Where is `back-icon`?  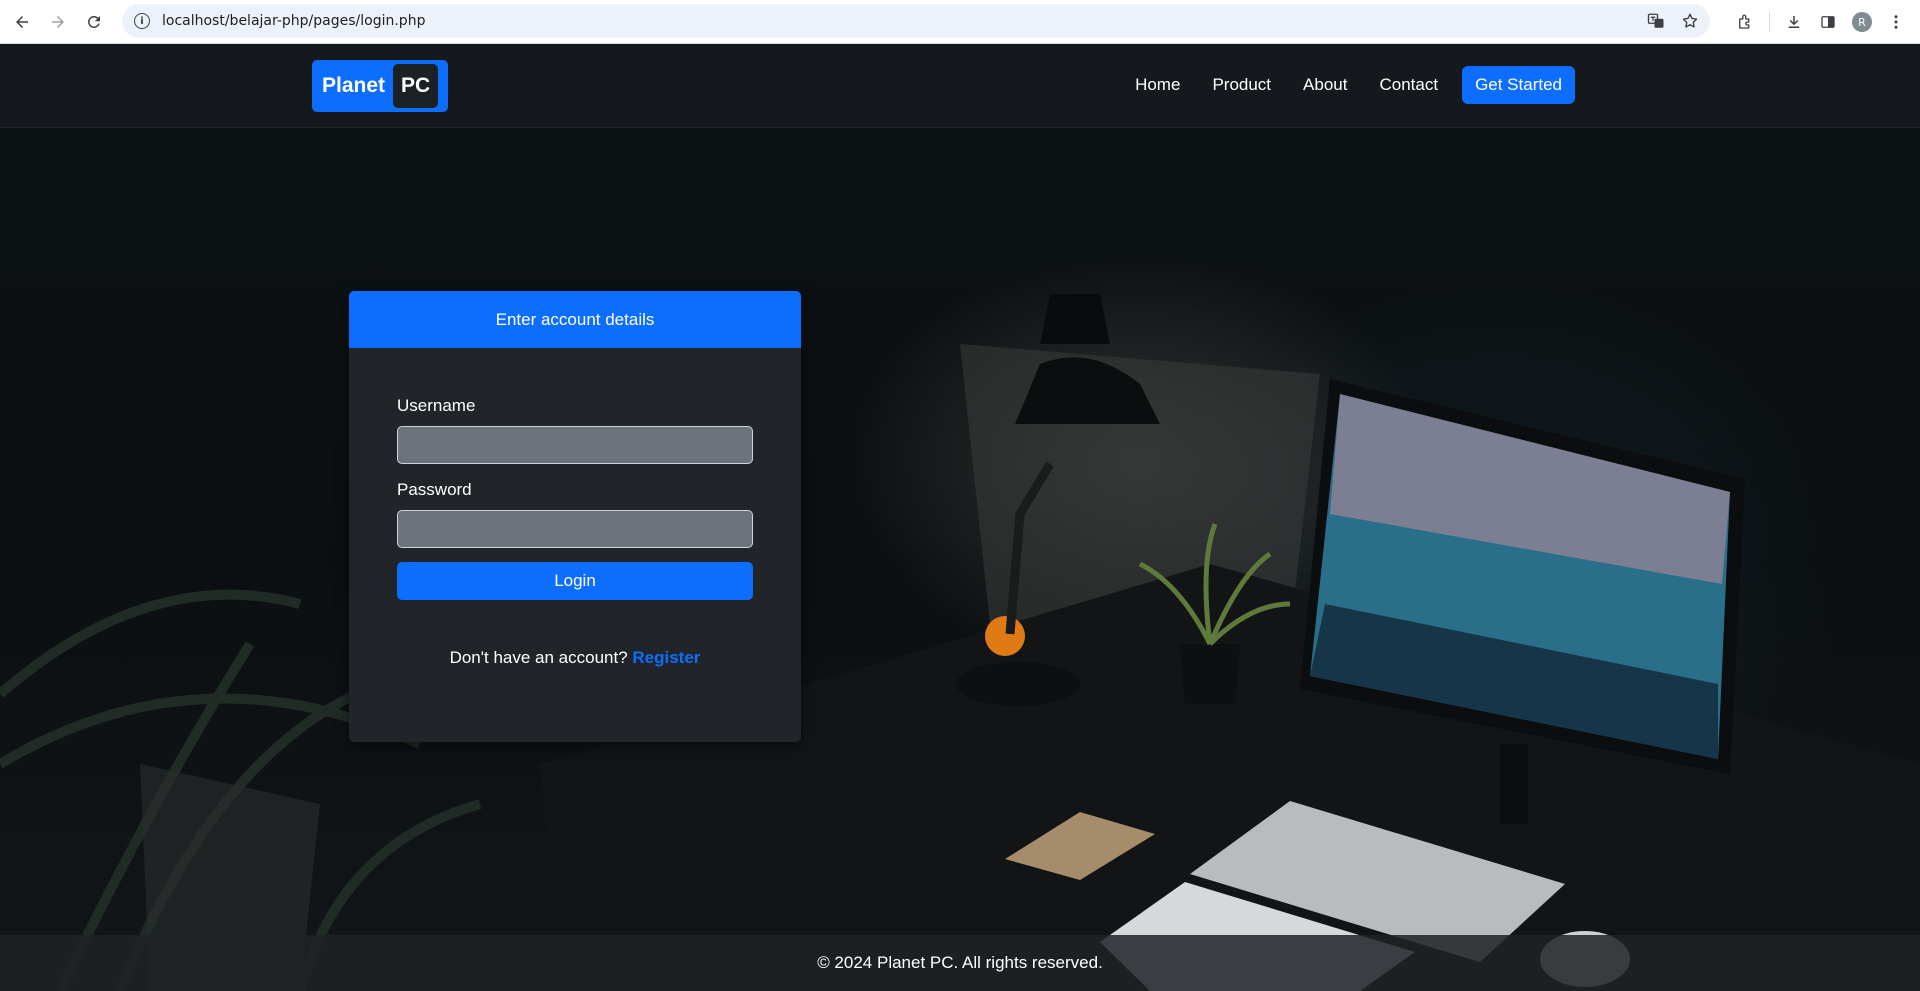
back-icon is located at coordinates (22, 22).